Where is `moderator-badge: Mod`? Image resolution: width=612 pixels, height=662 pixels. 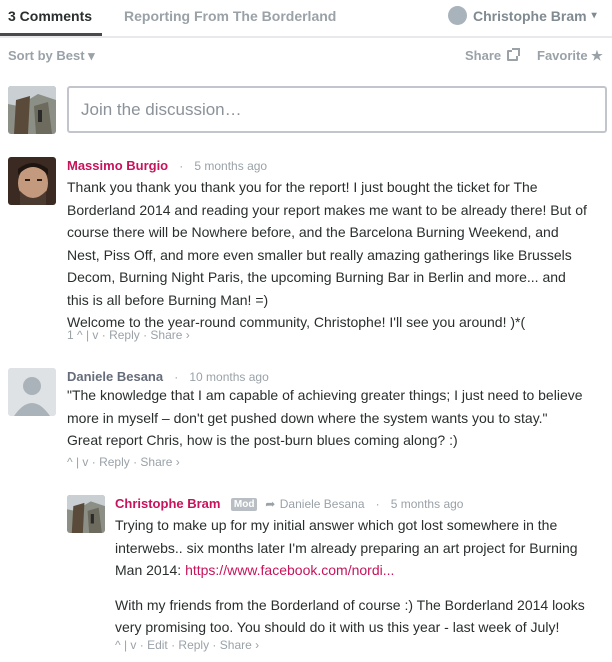 moderator-badge: Mod is located at coordinates (244, 504).